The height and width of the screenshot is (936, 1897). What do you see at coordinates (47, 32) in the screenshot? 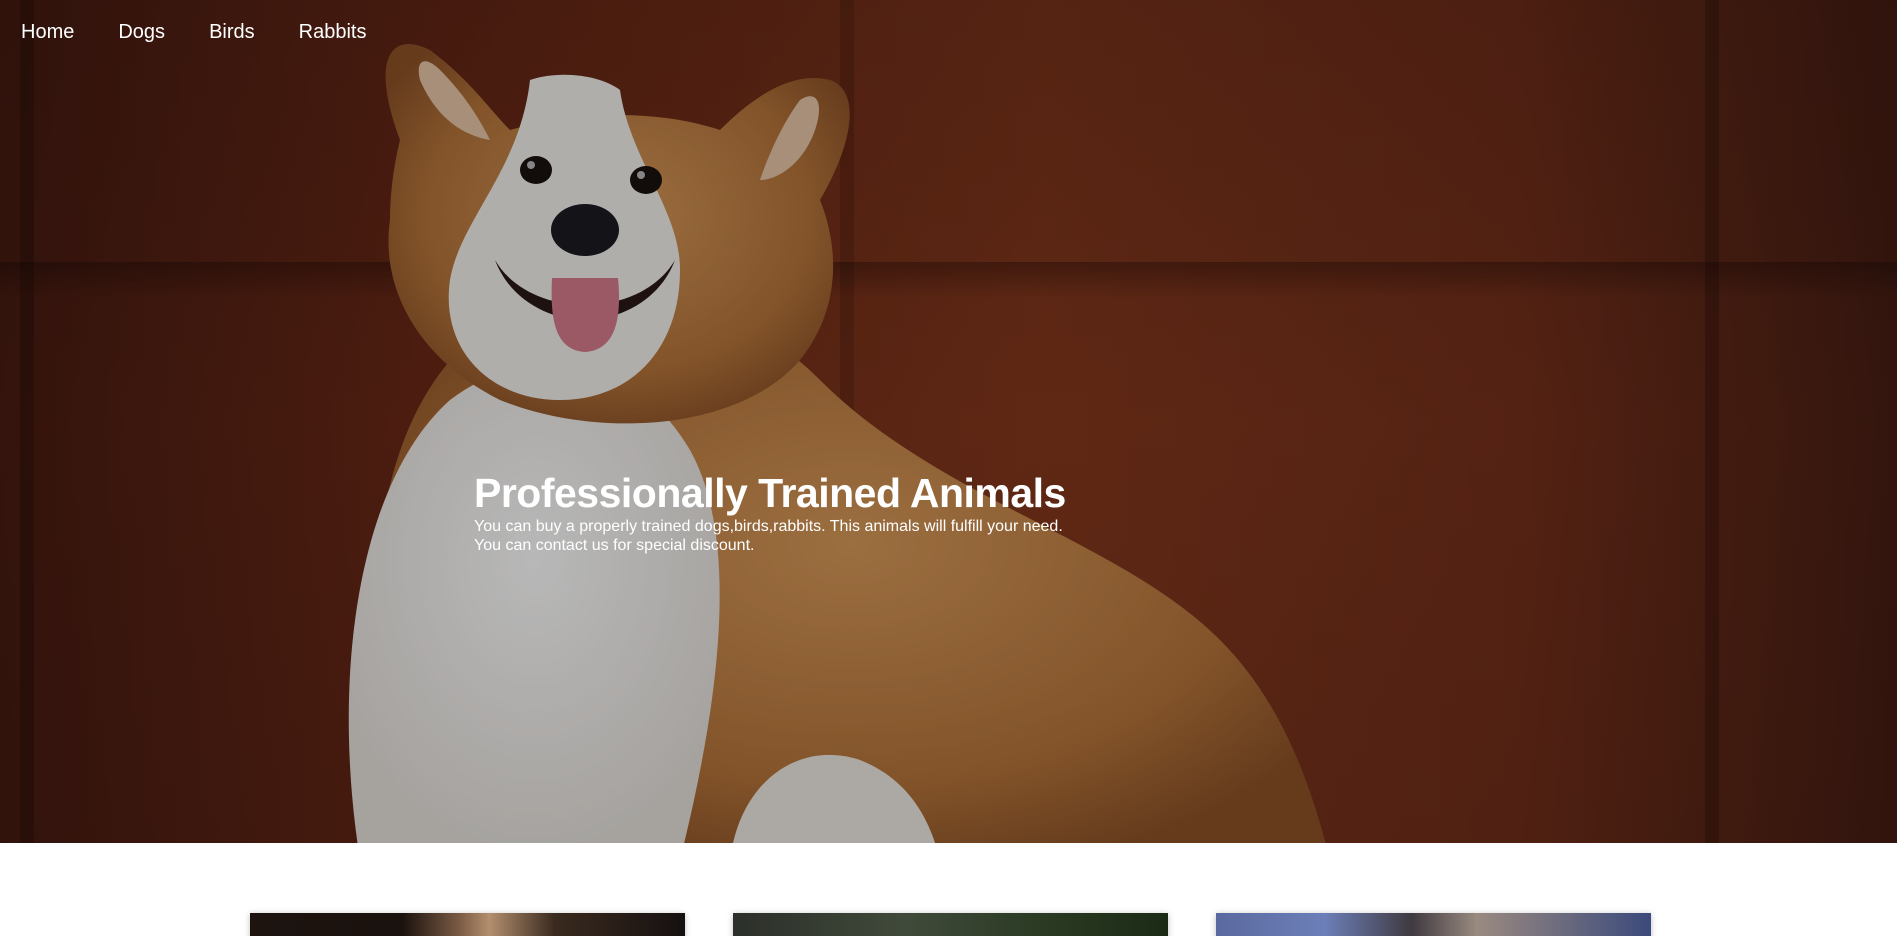
I see `nav-link-home: Home` at bounding box center [47, 32].